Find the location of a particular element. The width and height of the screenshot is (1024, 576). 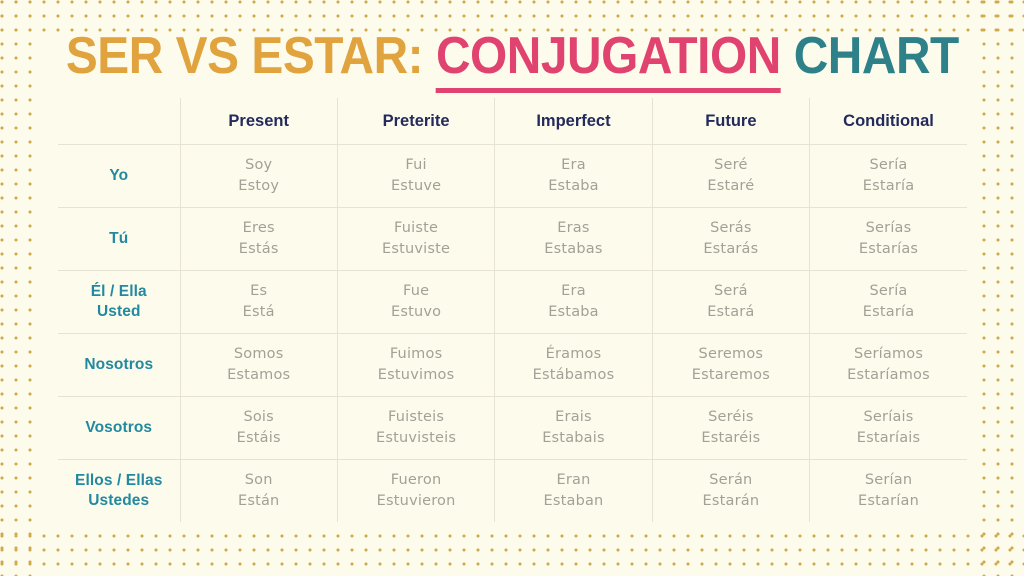

conjugation-cell: Son Están is located at coordinates (259, 490).